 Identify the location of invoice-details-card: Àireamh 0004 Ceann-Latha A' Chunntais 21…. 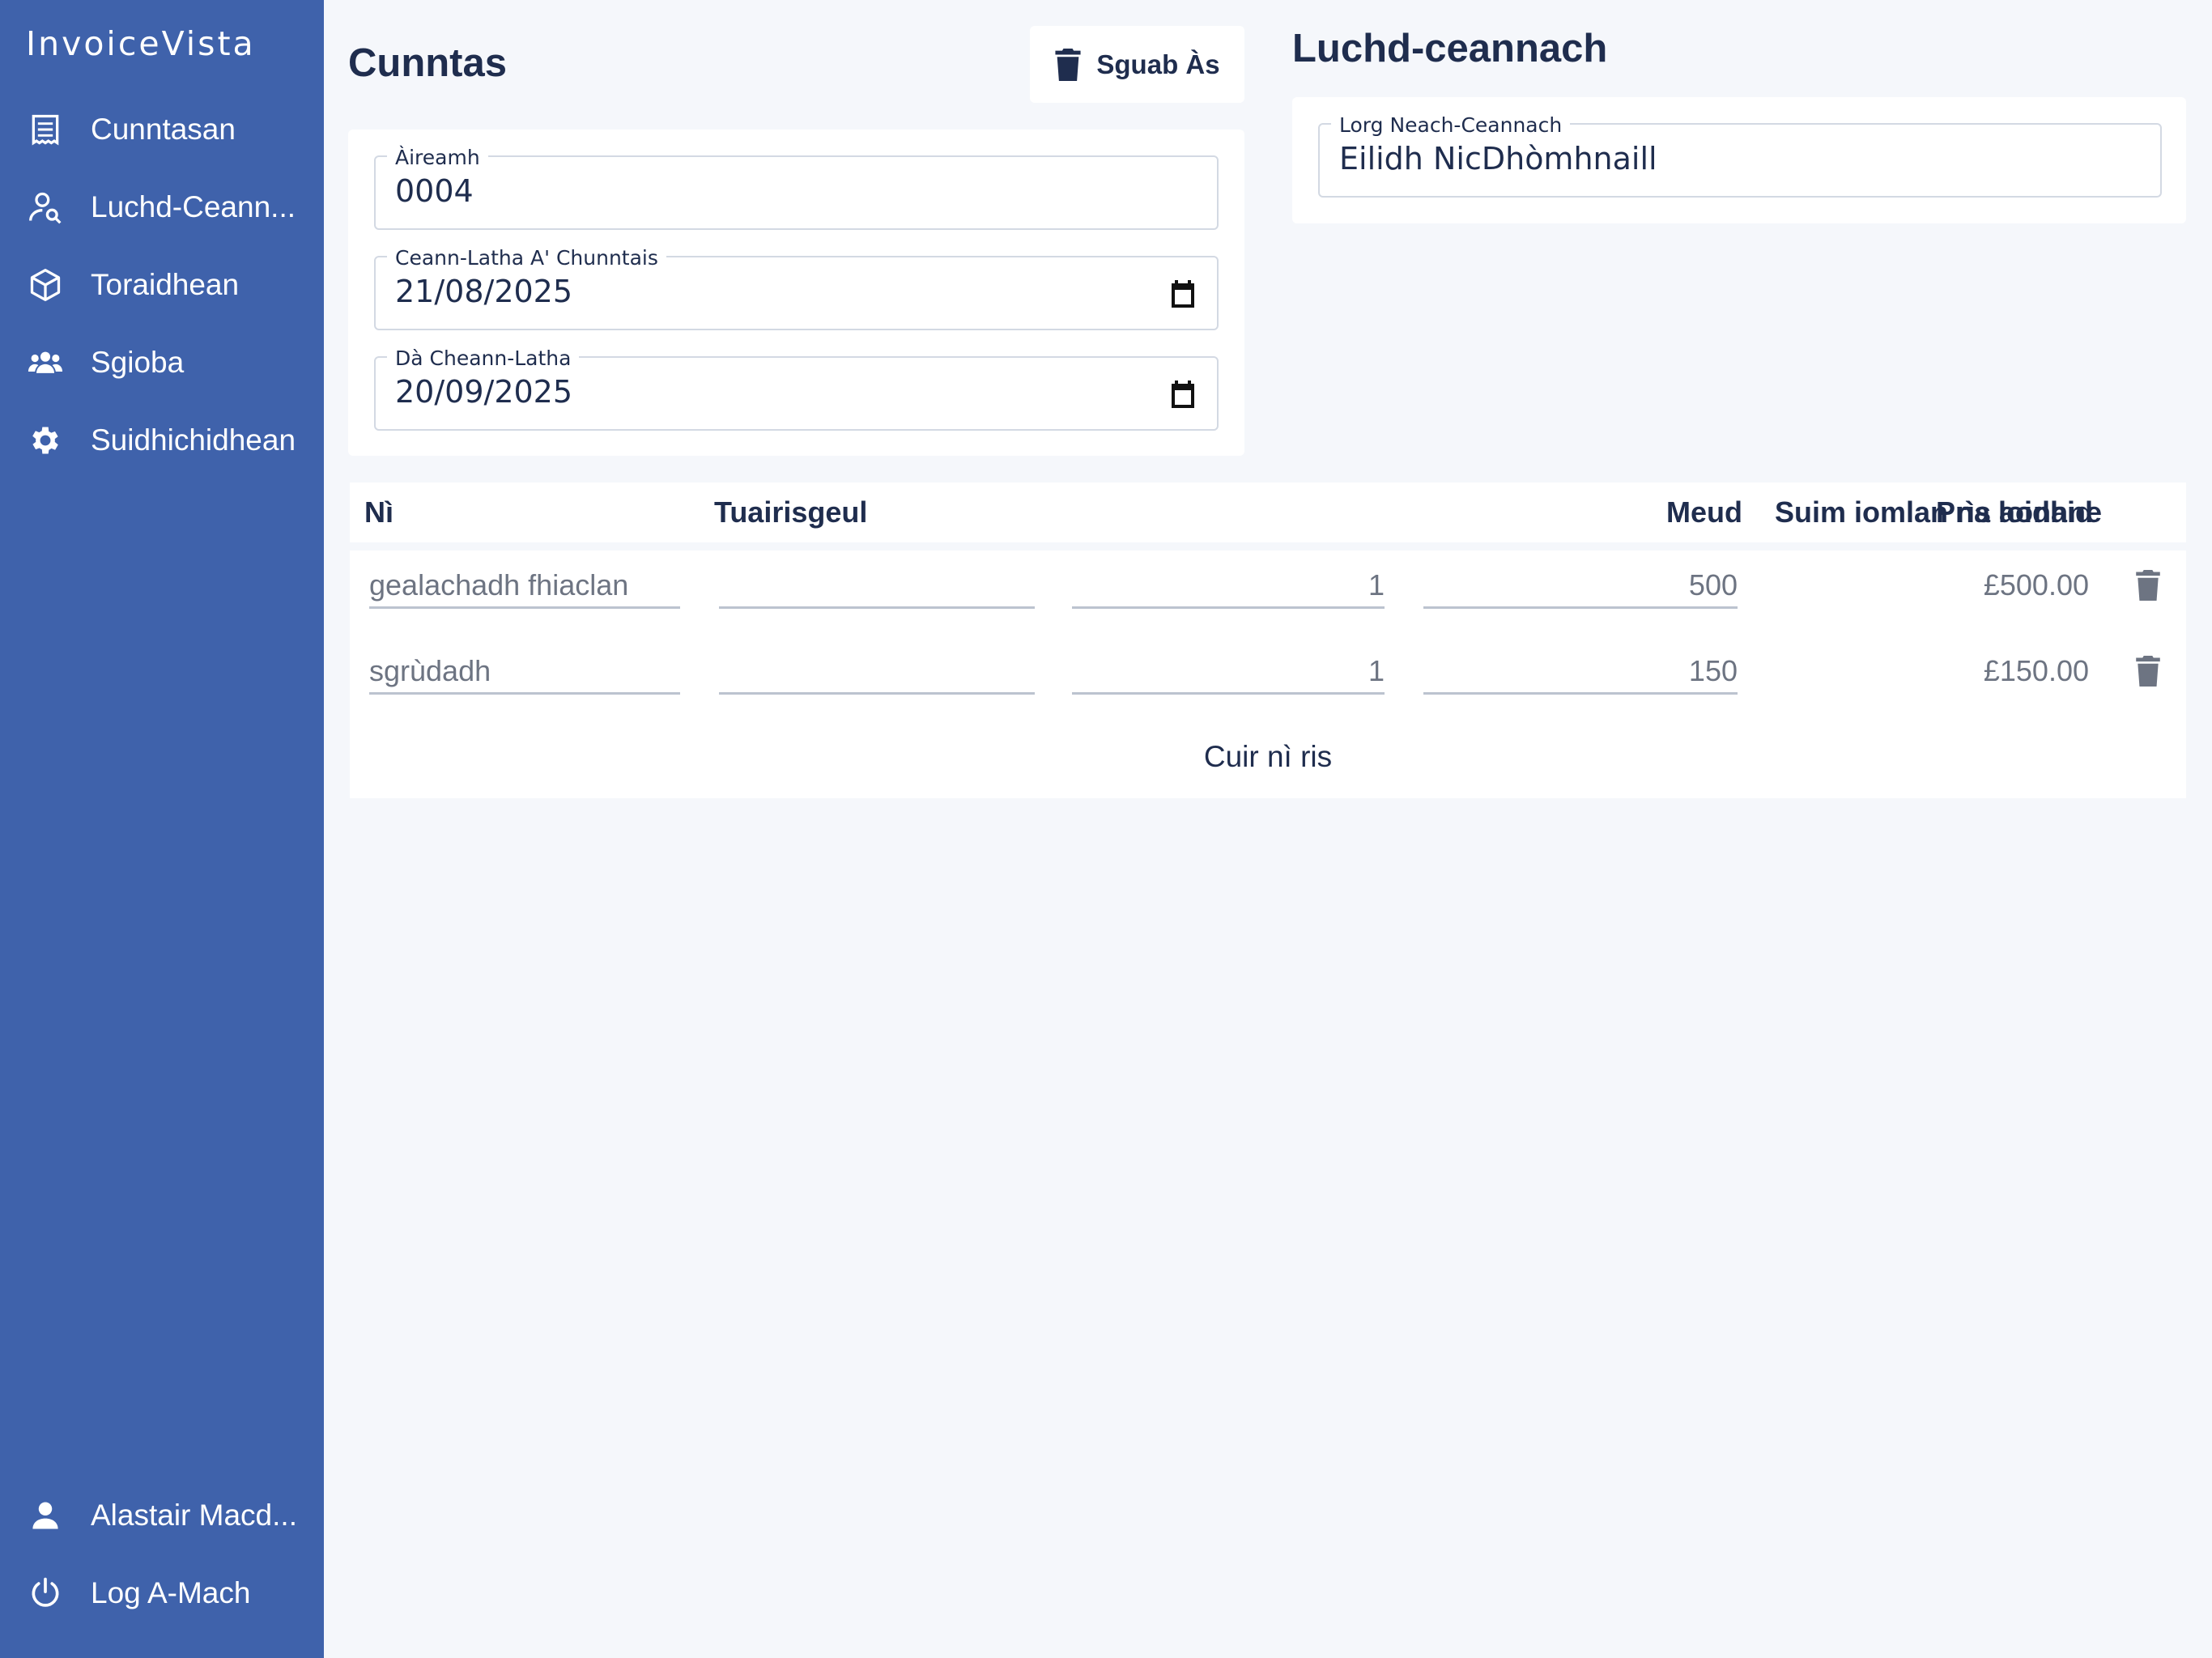
(796, 293).